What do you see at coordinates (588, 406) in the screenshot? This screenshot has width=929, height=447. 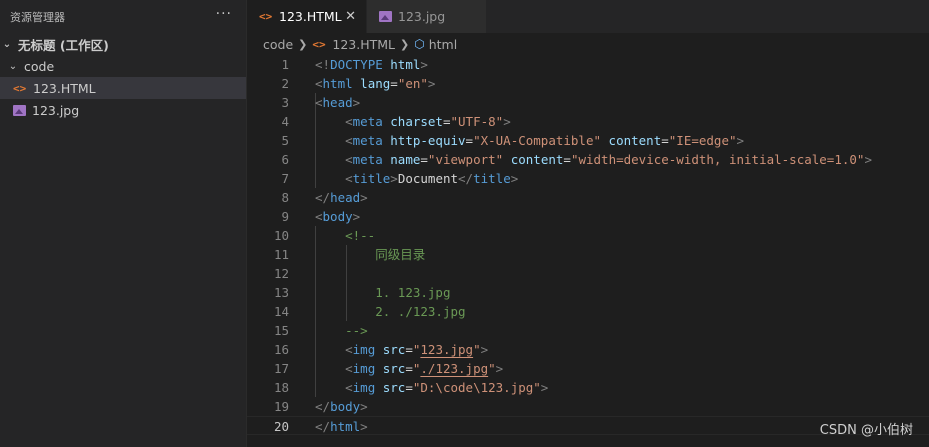 I see `code-line: 19 </body>` at bounding box center [588, 406].